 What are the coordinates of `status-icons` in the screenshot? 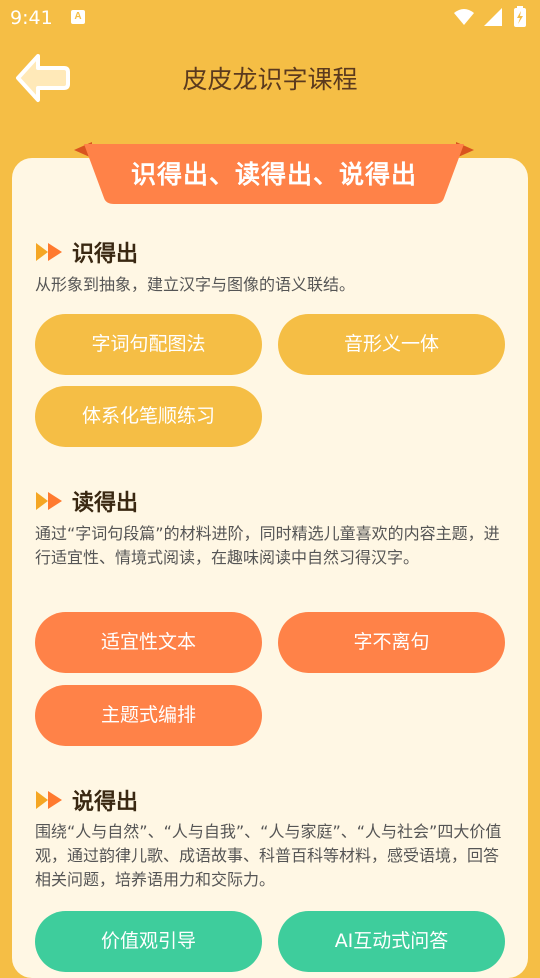 It's located at (490, 16).